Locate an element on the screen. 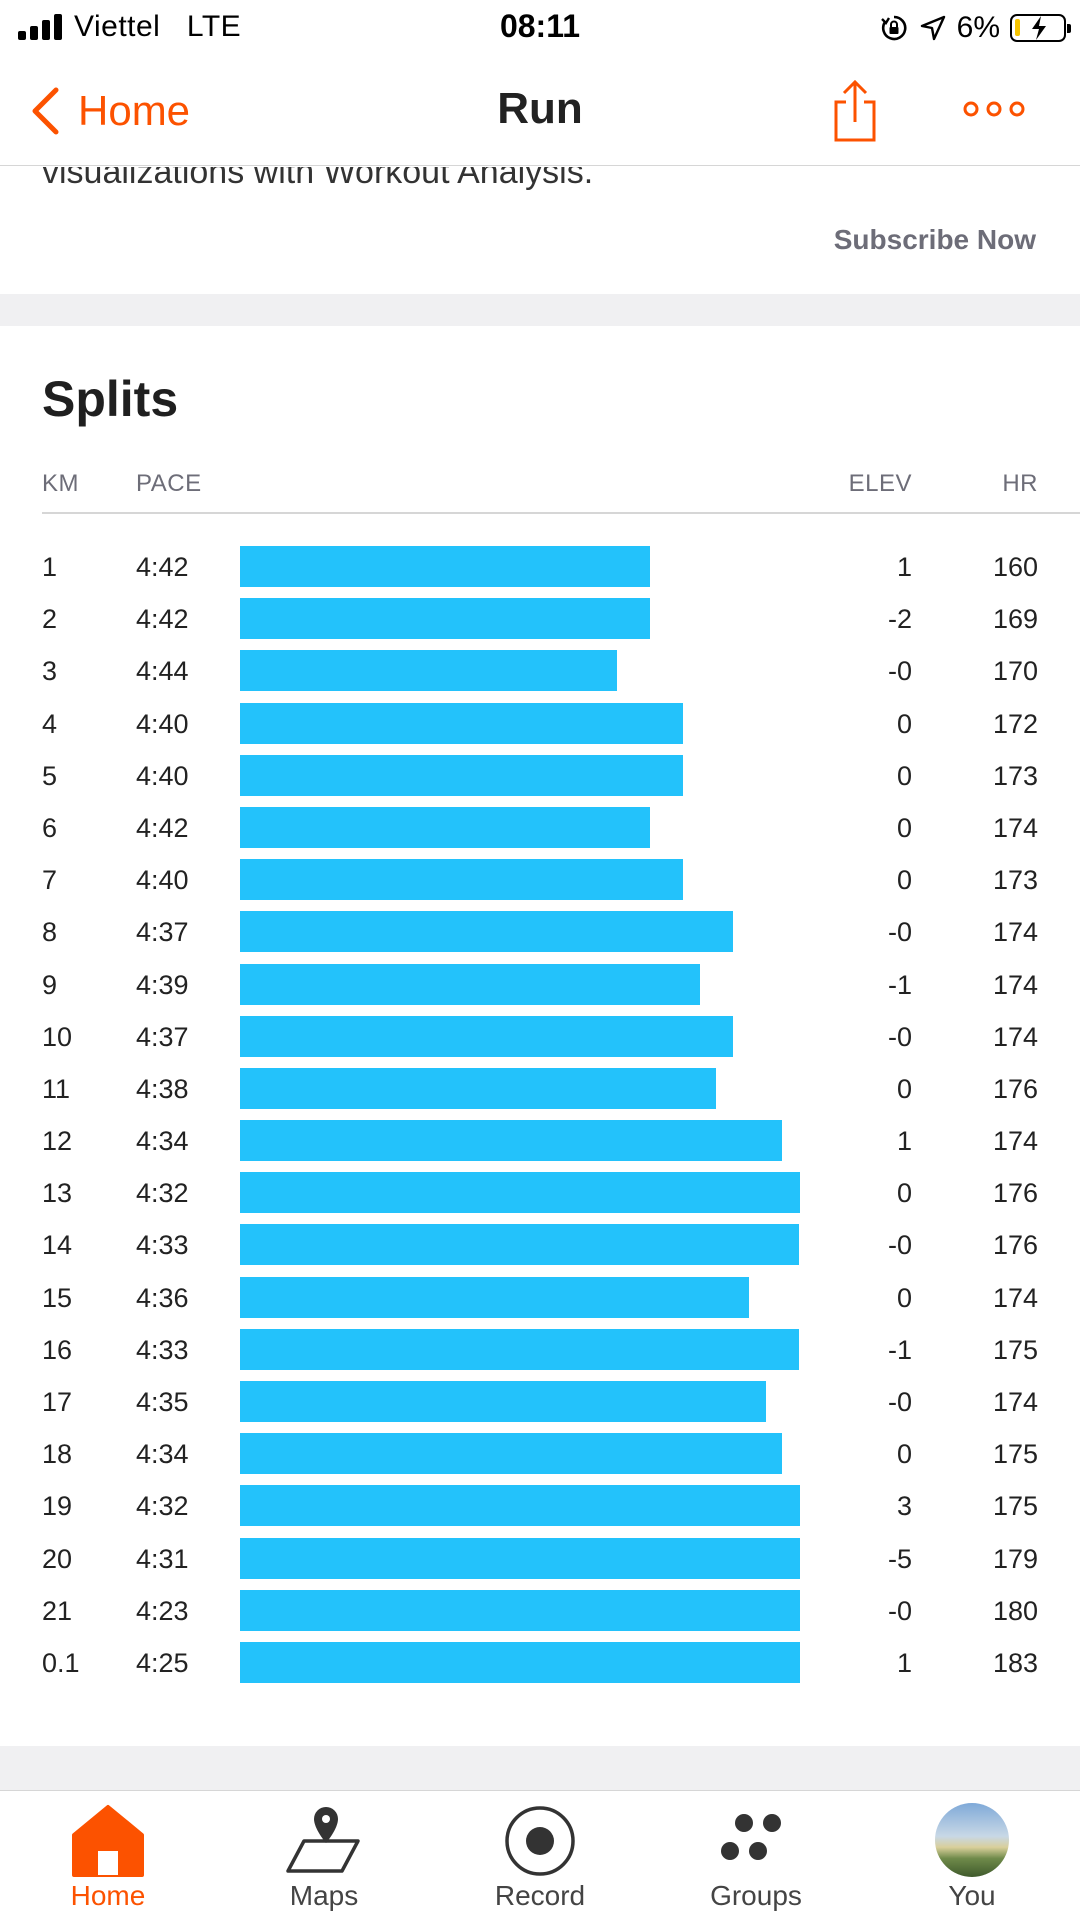 This screenshot has height=1920, width=1080. split-pace: 4:33 is located at coordinates (162, 1349).